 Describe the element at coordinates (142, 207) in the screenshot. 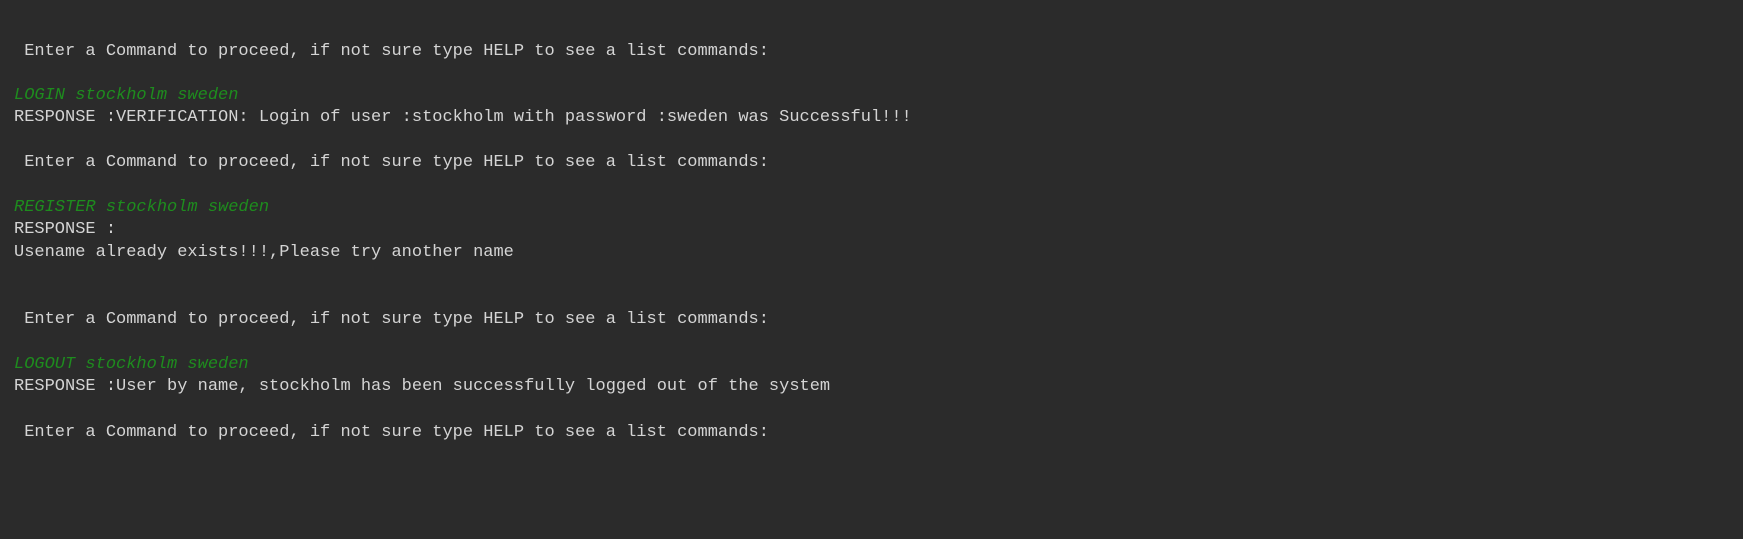

I see `command-line-register: REGISTER stockholm sweden` at that location.